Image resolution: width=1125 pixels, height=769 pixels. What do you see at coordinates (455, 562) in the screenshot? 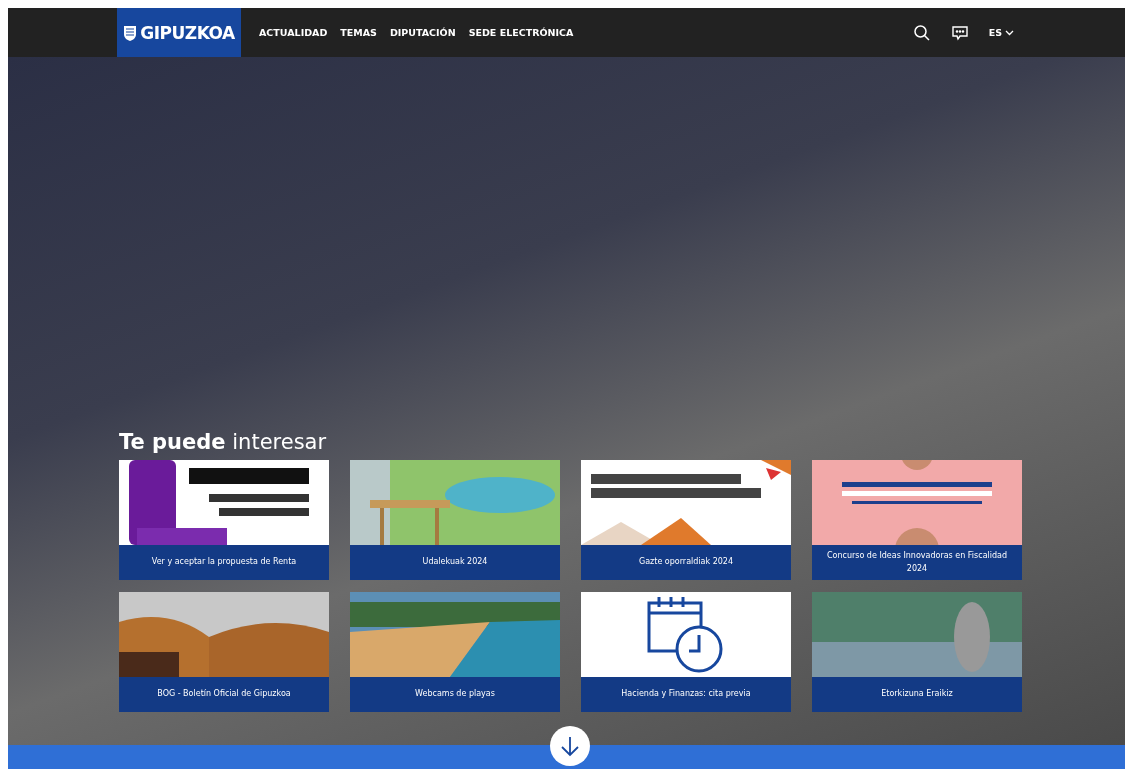
I see `card-caption: Udalekuak 2024` at bounding box center [455, 562].